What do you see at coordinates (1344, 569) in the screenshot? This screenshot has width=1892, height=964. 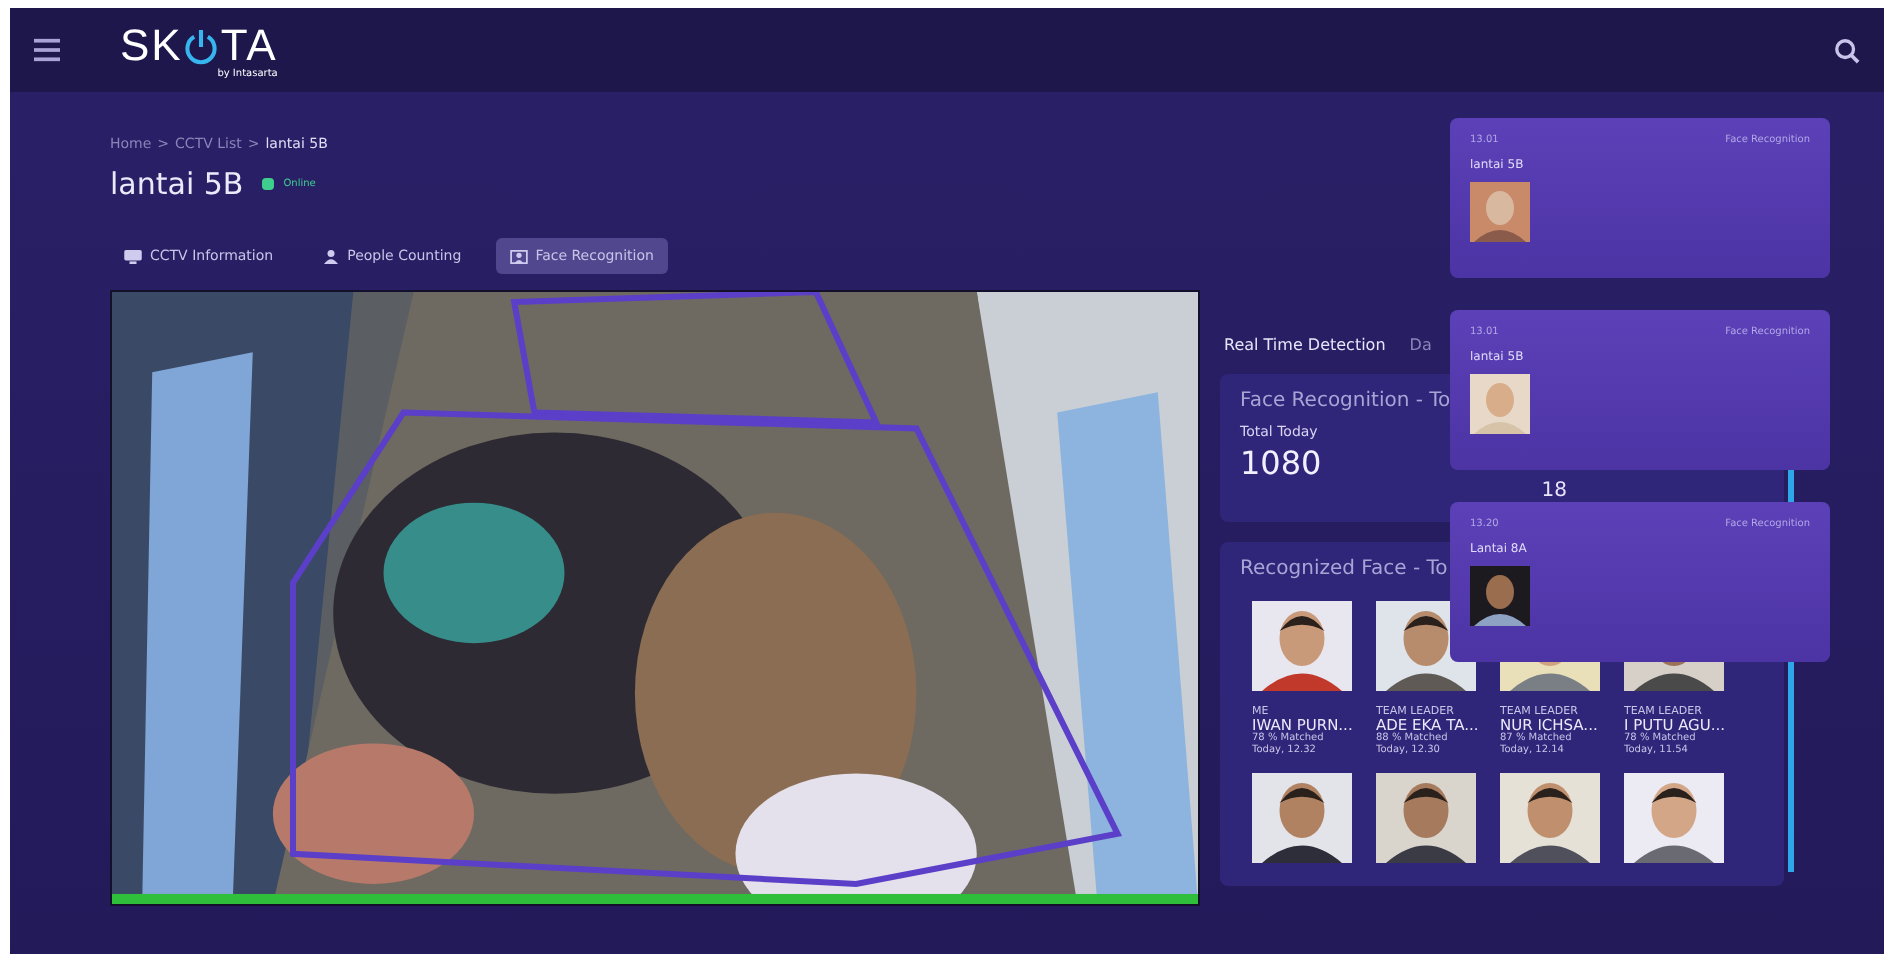 I see `card-title: Recognized Face - To` at bounding box center [1344, 569].